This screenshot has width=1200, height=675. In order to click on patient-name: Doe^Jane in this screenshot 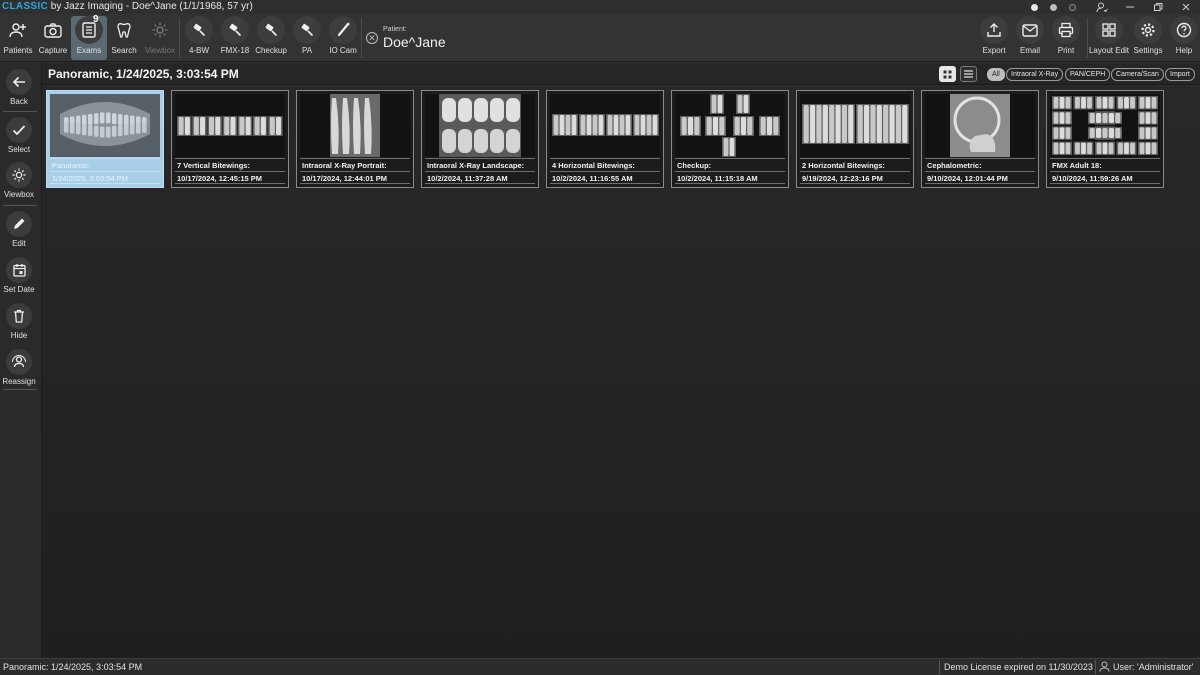, I will do `click(414, 42)`.